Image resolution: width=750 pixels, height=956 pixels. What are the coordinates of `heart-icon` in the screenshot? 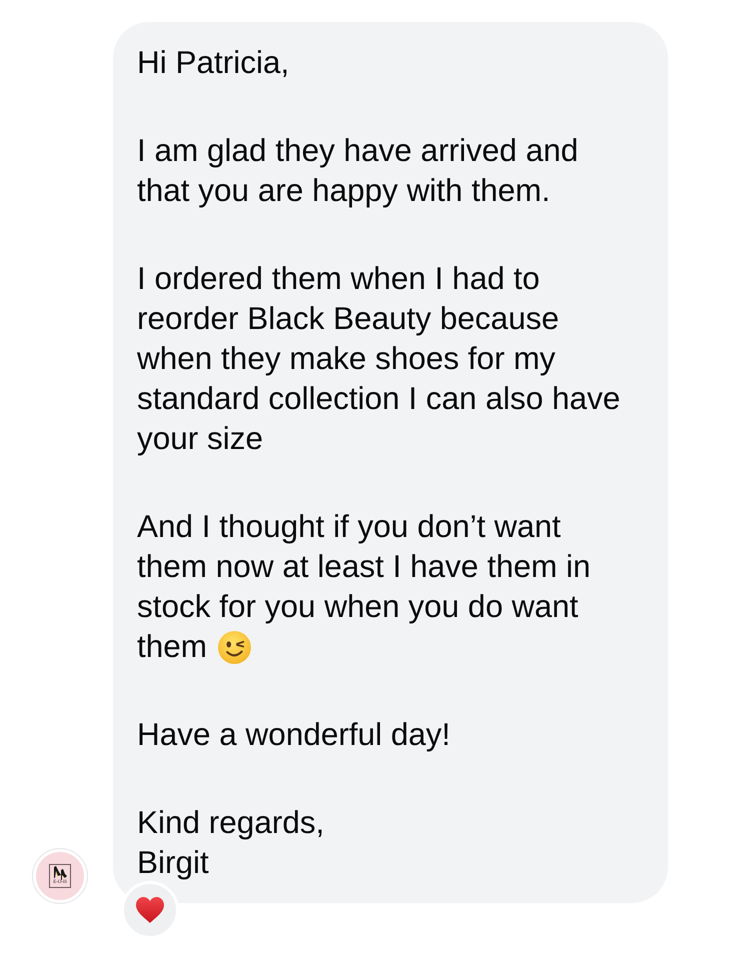 It's located at (150, 910).